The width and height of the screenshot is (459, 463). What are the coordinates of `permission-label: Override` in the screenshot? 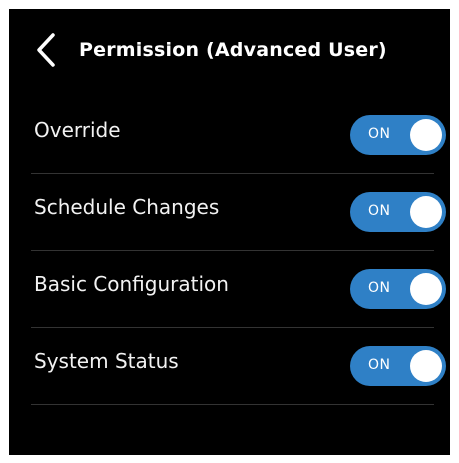 It's located at (77, 130).